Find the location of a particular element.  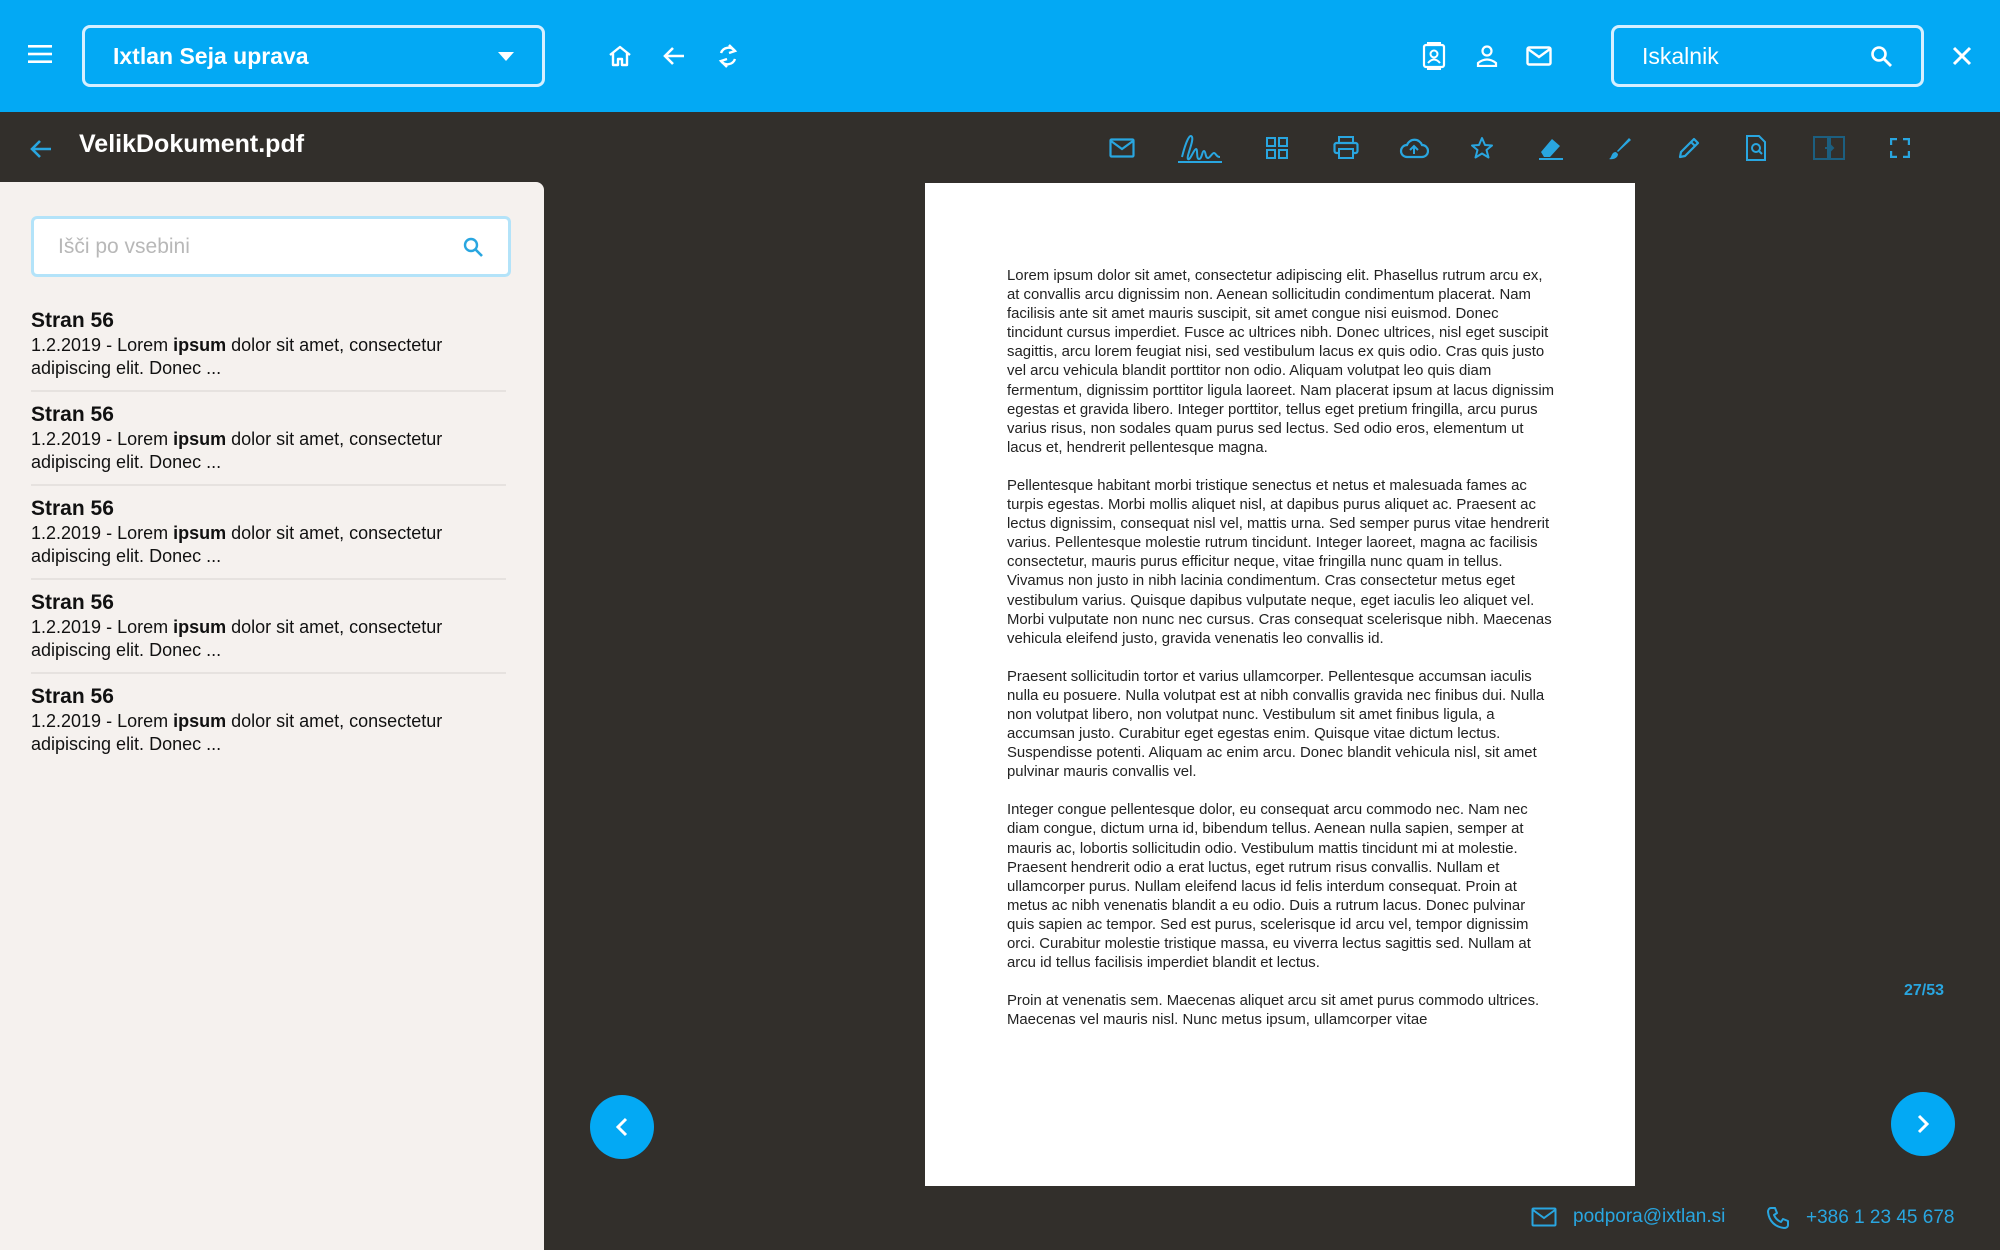

support-phone: +386 1 23 45 678 is located at coordinates (1880, 1217).